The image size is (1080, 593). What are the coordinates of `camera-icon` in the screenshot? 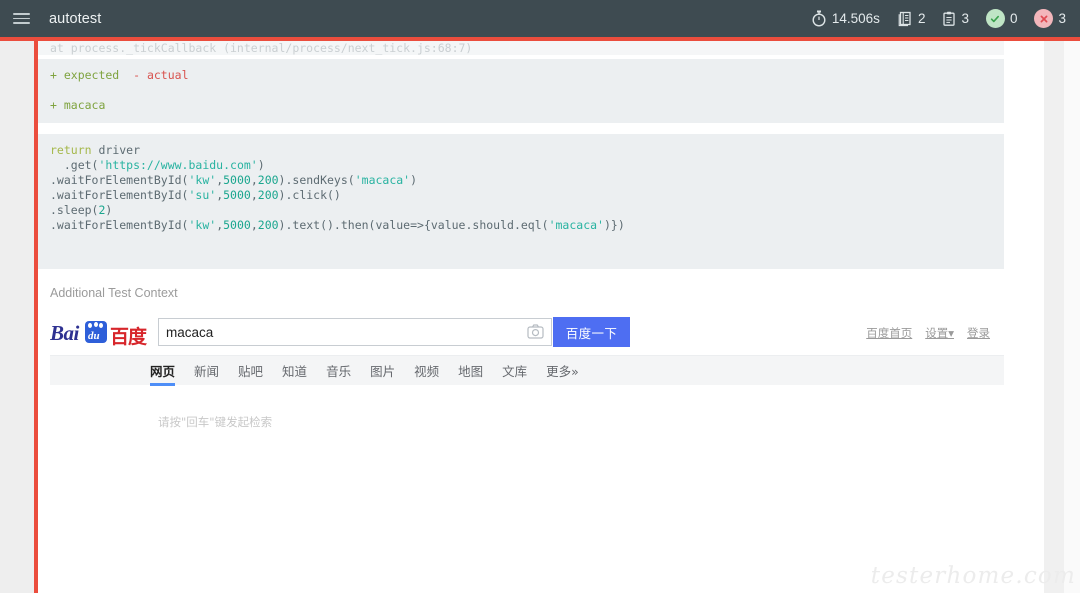 It's located at (535, 331).